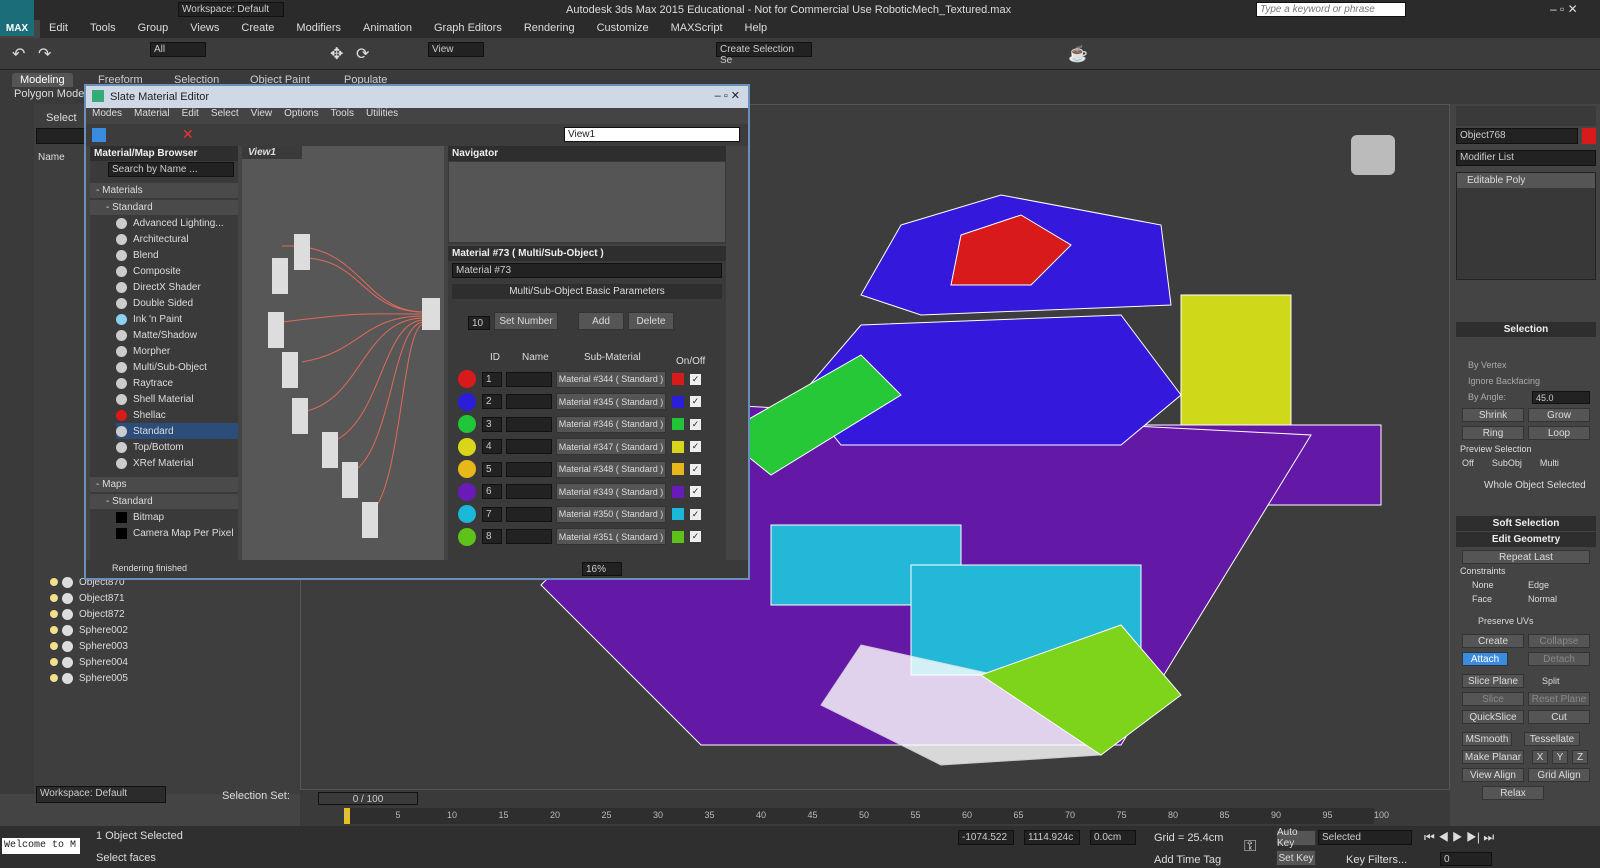  I want to click on material-type-item: Shell Material, so click(177, 399).